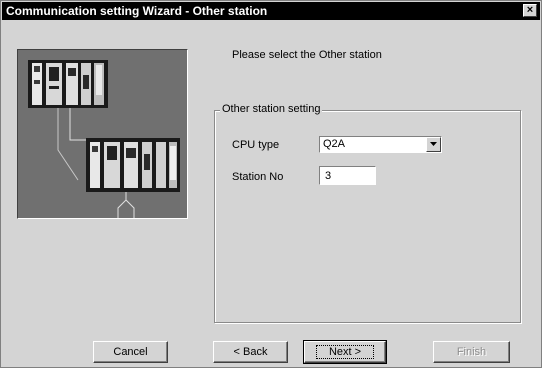 This screenshot has height=370, width=544. I want to click on next-button: Next >, so click(345, 352).